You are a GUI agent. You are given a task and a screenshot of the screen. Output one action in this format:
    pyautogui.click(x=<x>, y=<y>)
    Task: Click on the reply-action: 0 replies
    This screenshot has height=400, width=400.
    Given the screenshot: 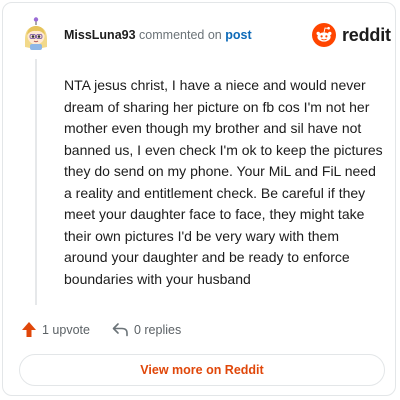 What is the action you would take?
    pyautogui.click(x=146, y=329)
    